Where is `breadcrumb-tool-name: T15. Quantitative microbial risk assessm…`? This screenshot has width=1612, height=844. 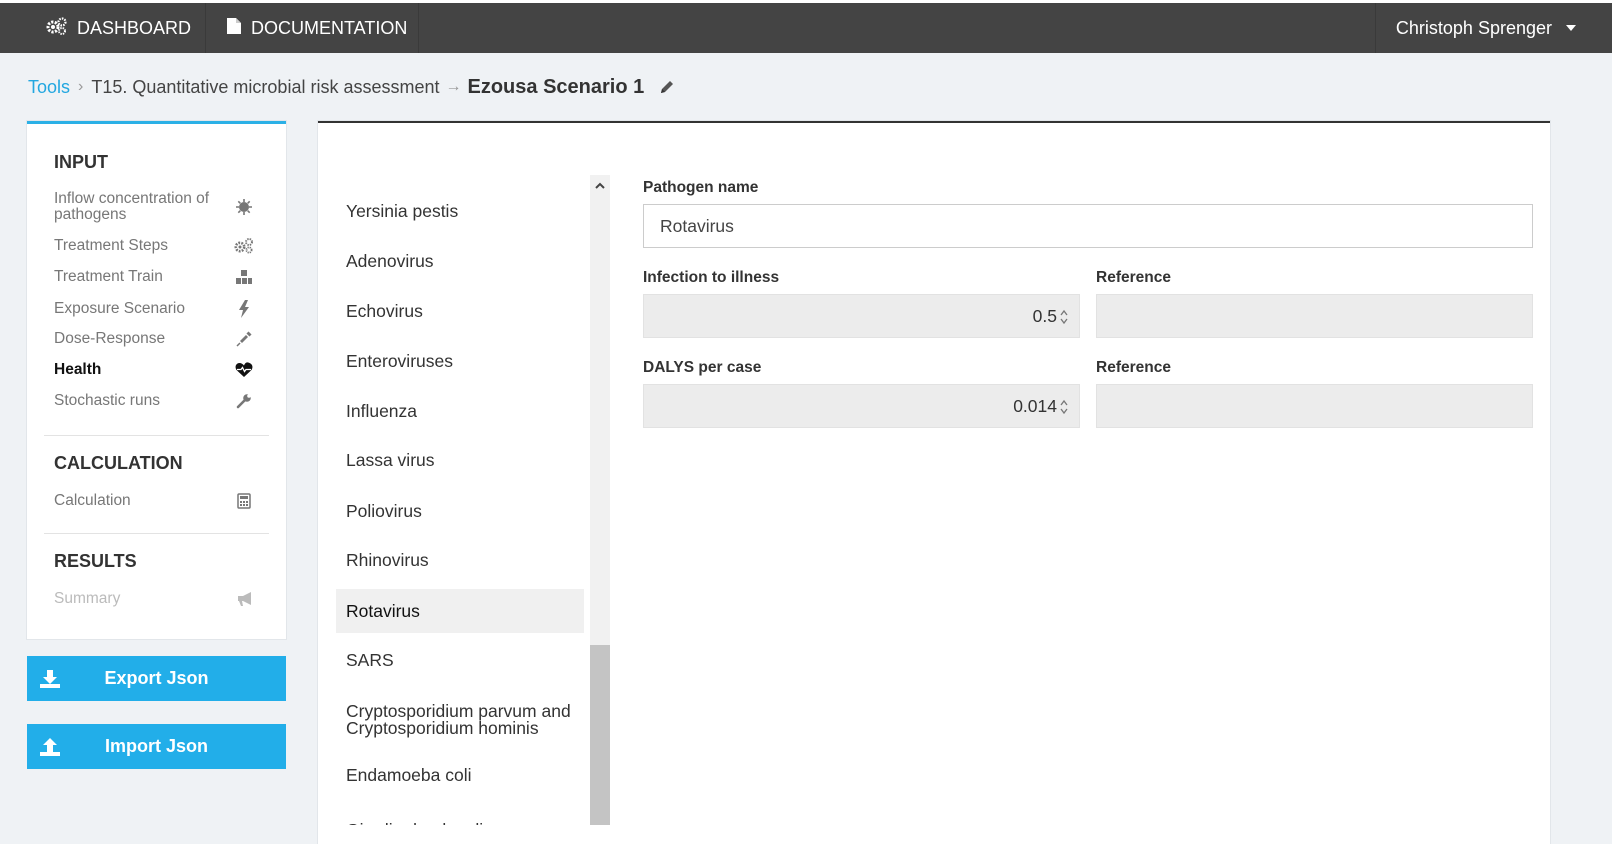 breadcrumb-tool-name: T15. Quantitative microbial risk assessm… is located at coordinates (265, 86).